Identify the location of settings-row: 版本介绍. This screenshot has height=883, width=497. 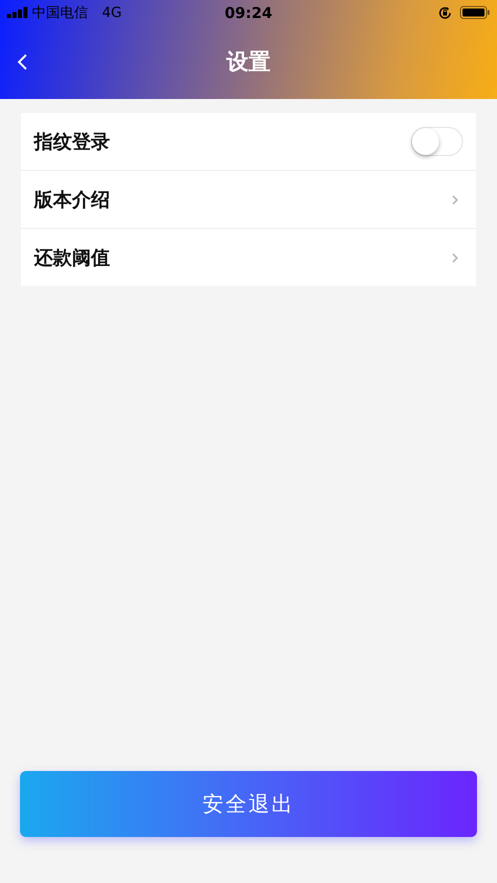
(248, 200).